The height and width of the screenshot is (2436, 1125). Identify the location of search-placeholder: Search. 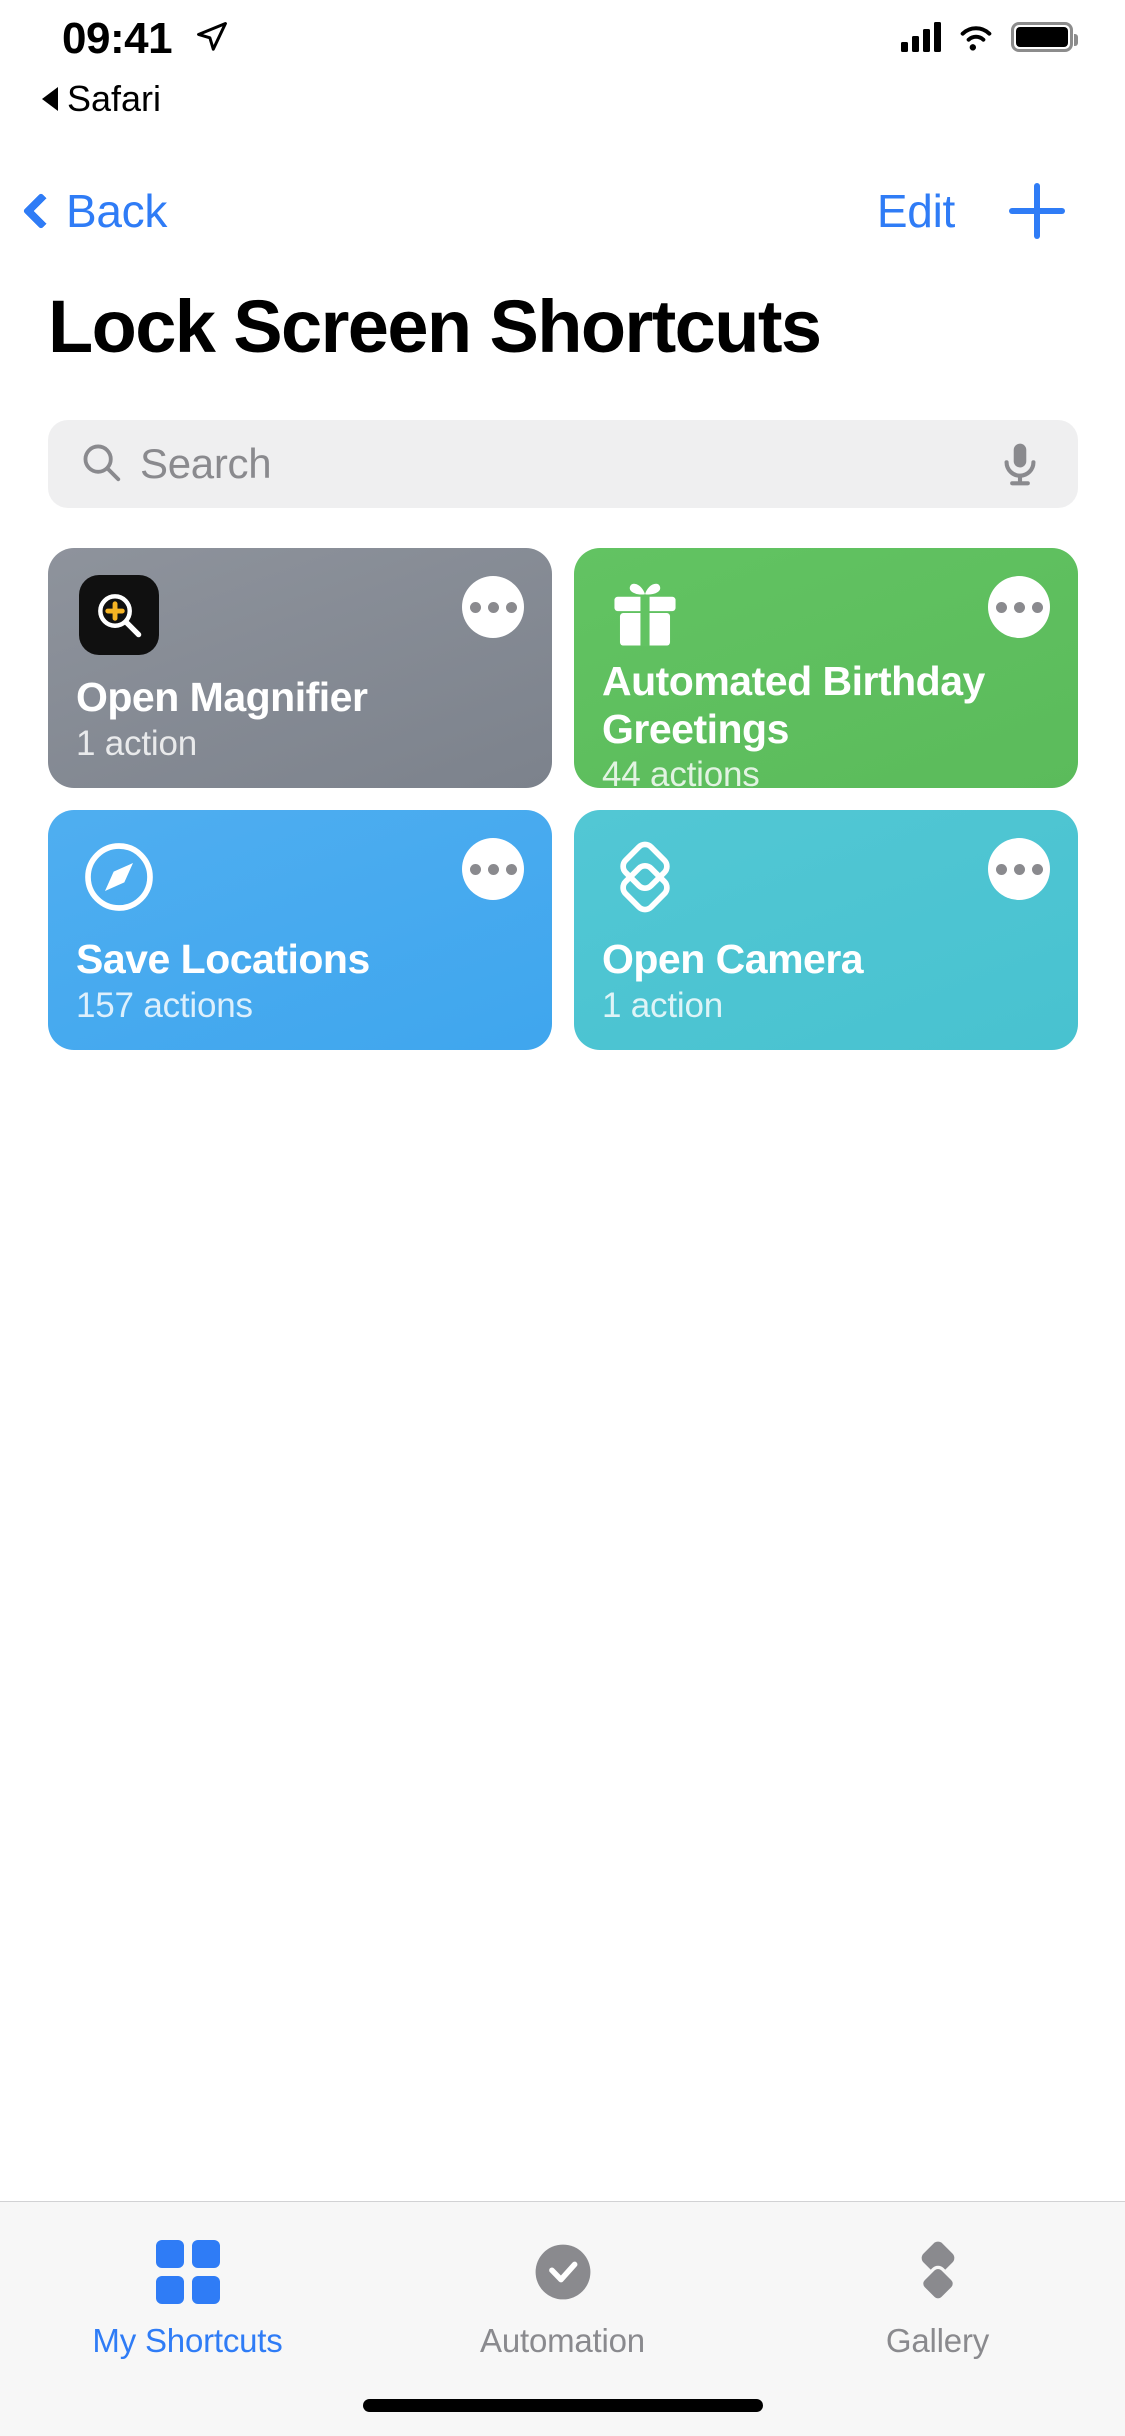
(206, 463).